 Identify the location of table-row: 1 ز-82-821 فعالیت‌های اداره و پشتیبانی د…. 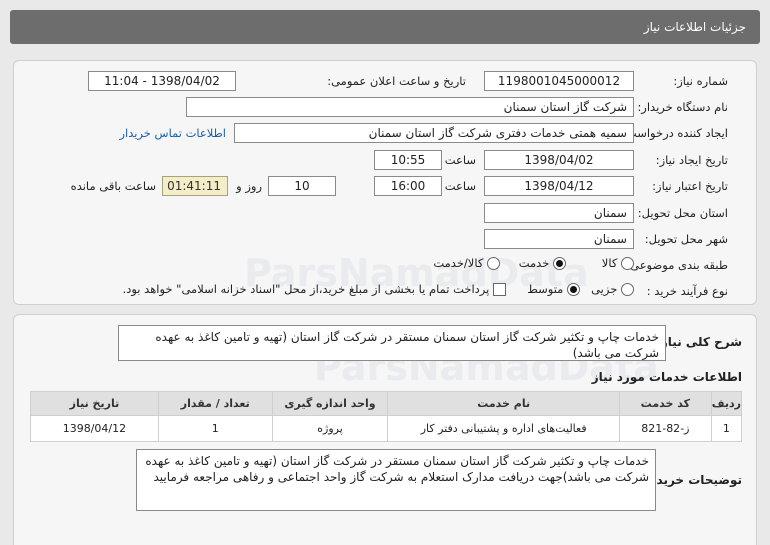
(386, 428).